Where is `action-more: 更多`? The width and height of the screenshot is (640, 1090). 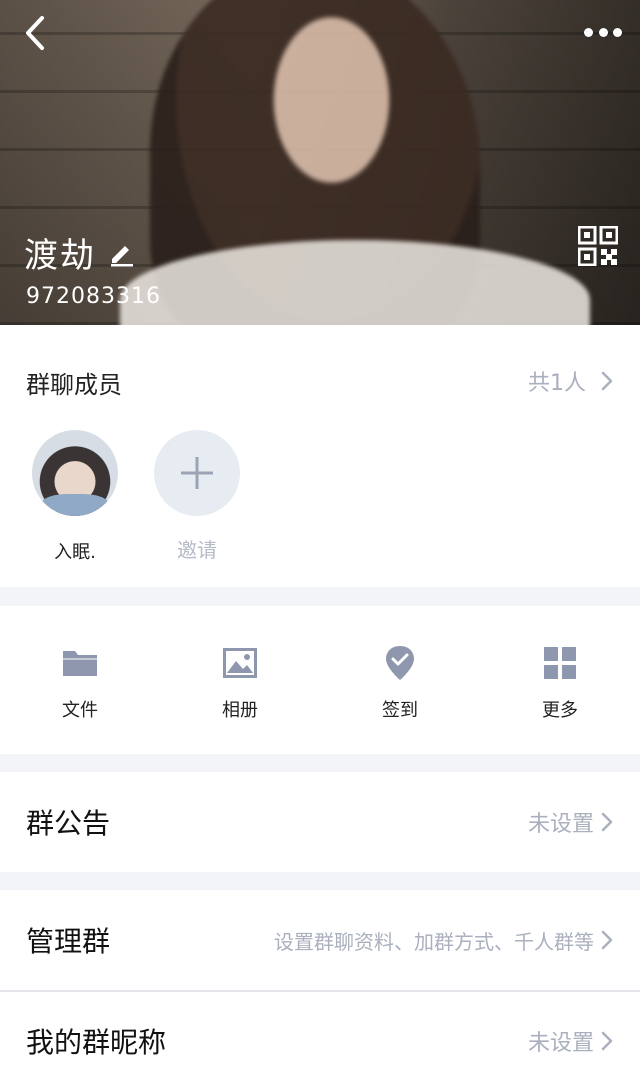 action-more: 更多 is located at coordinates (560, 680).